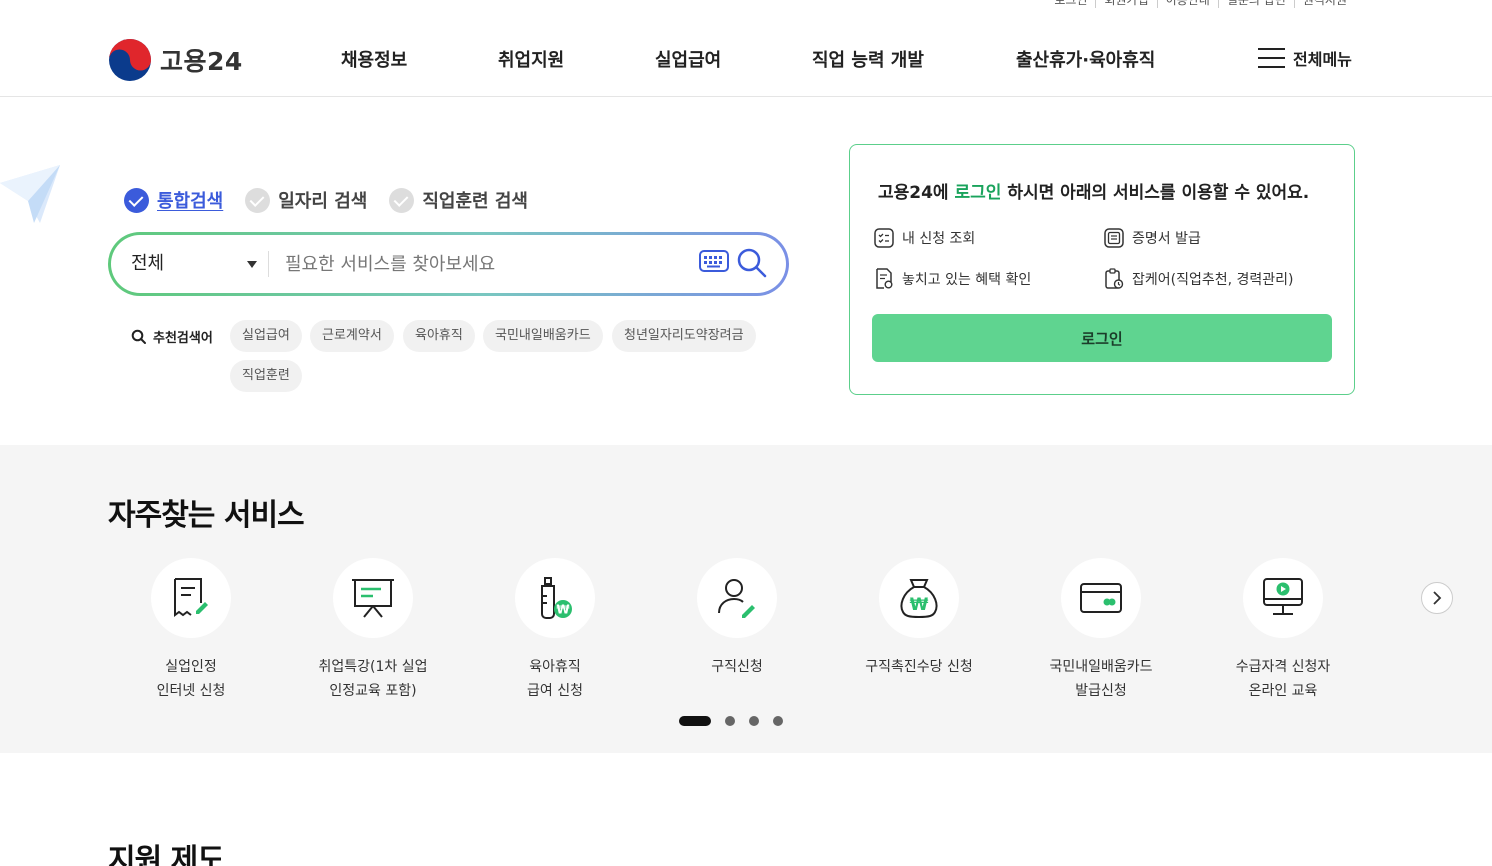 This screenshot has width=1492, height=866. I want to click on chevron-right-icon, so click(1437, 598).